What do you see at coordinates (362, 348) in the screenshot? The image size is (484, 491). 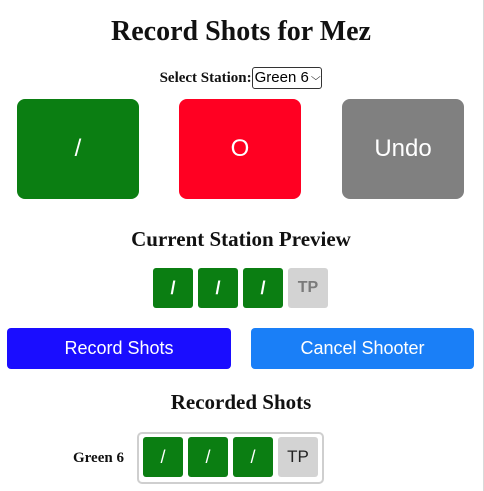 I see `cancel-shooter-button: Cancel Shooter` at bounding box center [362, 348].